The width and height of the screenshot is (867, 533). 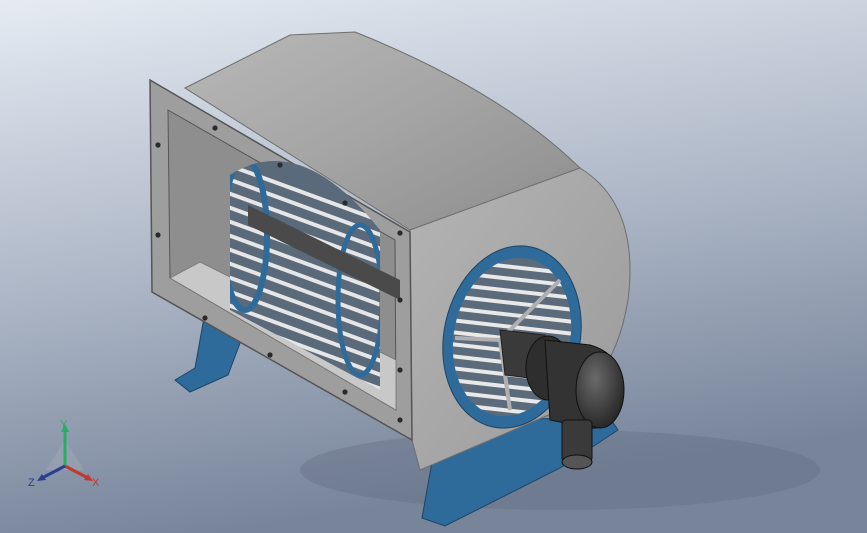 What do you see at coordinates (64, 425) in the screenshot?
I see `y-axis-label: Y` at bounding box center [64, 425].